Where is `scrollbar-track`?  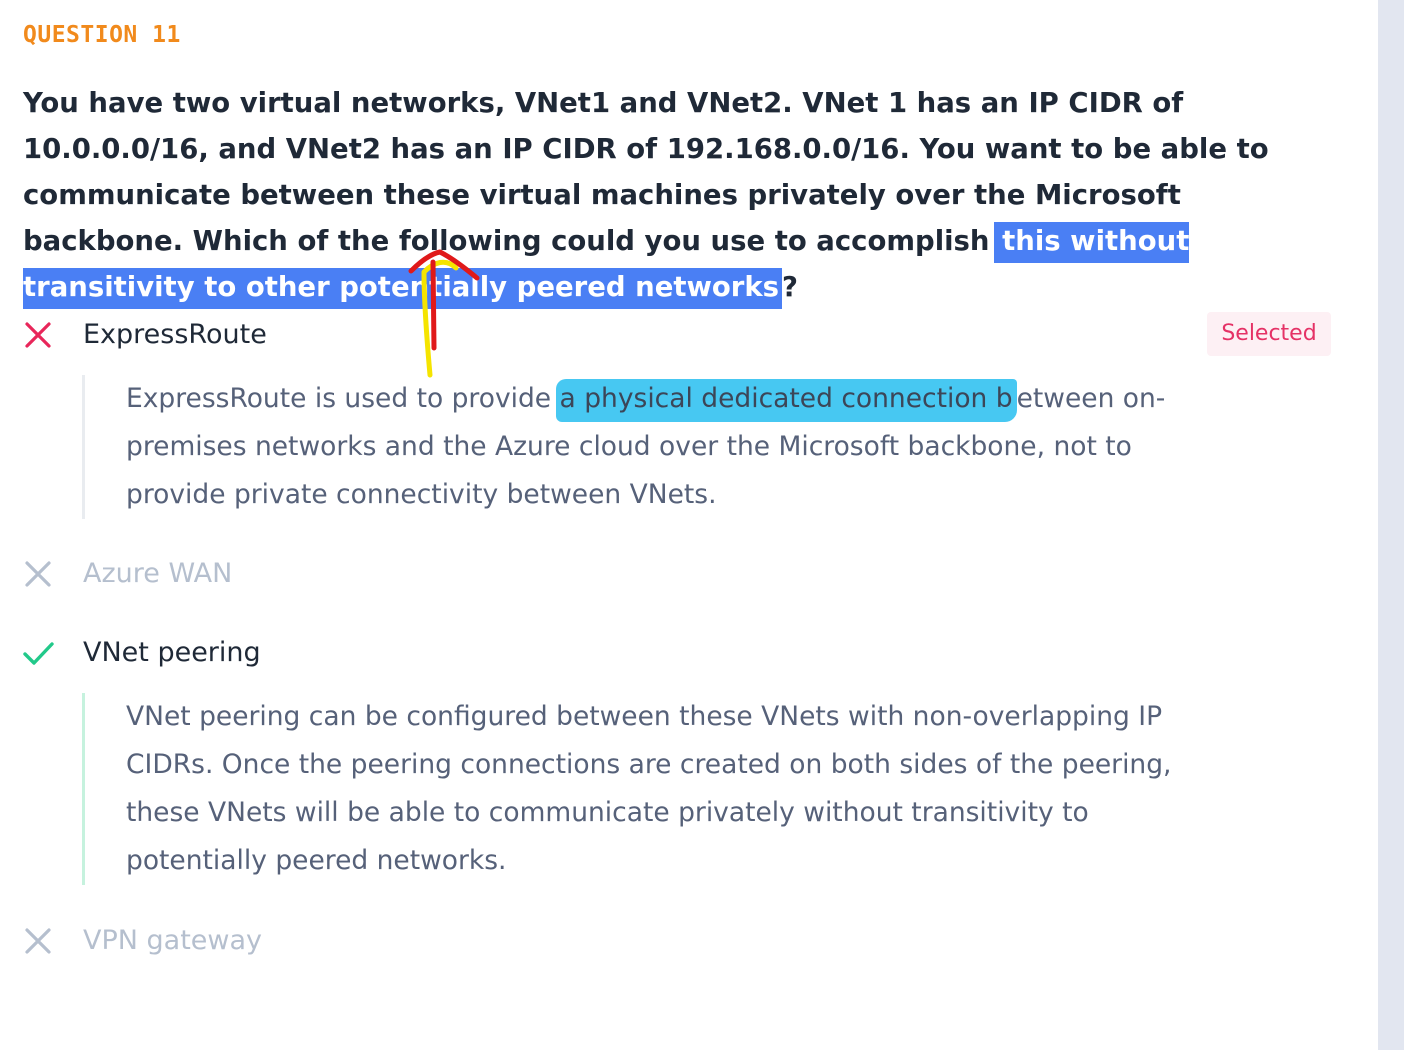
scrollbar-track is located at coordinates (1391, 525).